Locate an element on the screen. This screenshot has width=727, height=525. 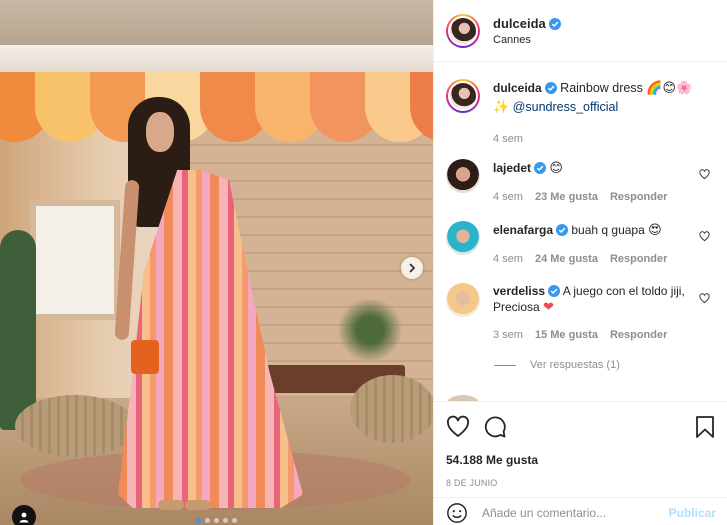
publish-button: Publicar is located at coordinates (692, 513).